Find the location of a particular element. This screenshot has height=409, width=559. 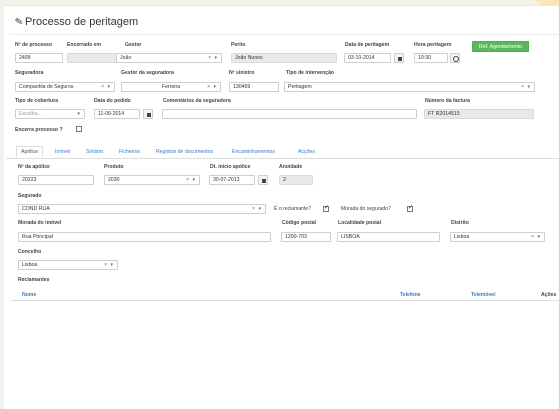

perito-field: João Nunes is located at coordinates (284, 58).